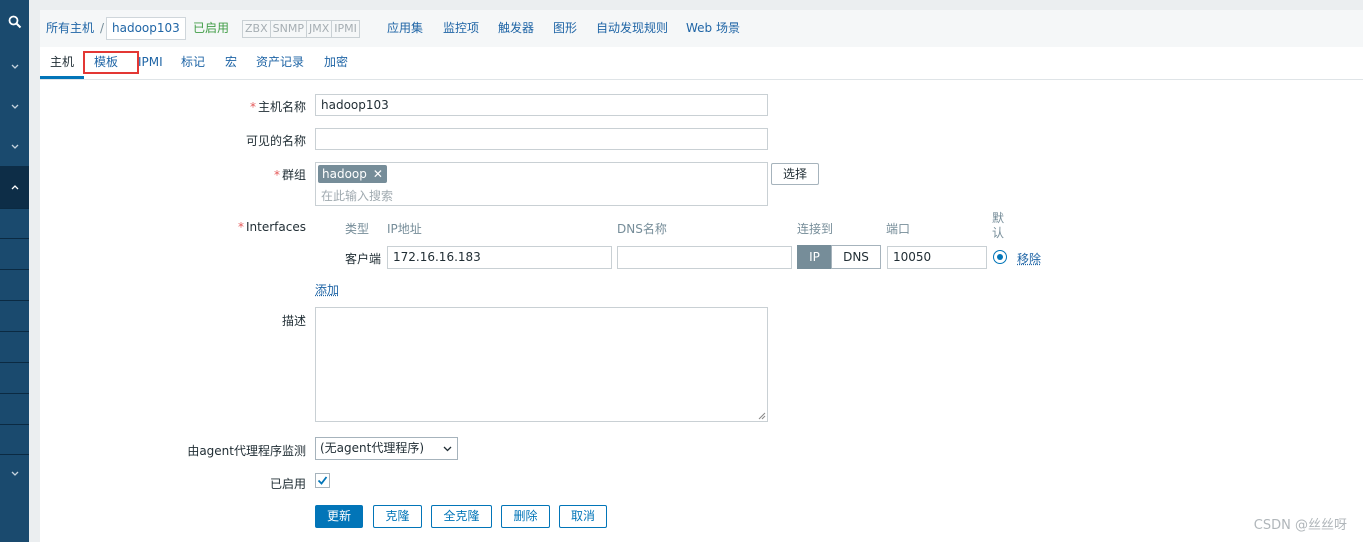 Image resolution: width=1363 pixels, height=542 pixels. Describe the element at coordinates (1300, 525) in the screenshot. I see `watermark: CSDN @丝丝呀` at that location.